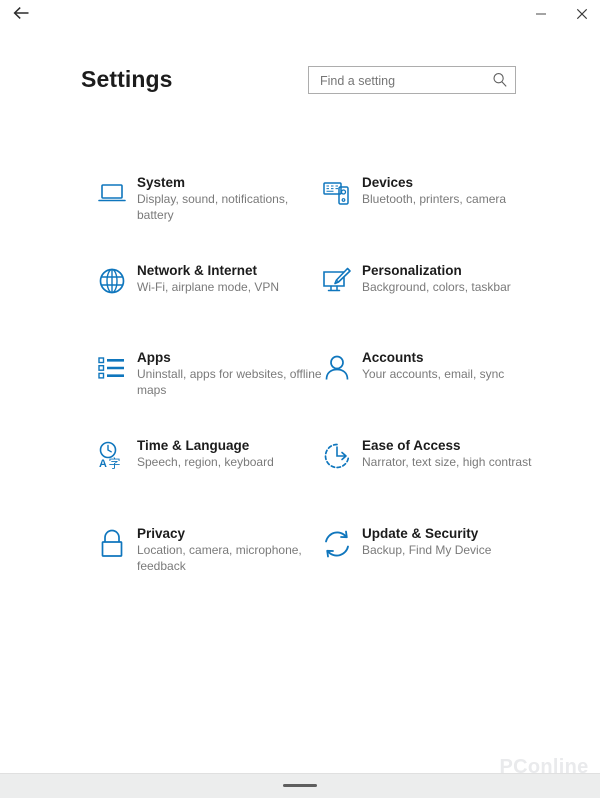  Describe the element at coordinates (436, 287) in the screenshot. I see `setting-item-subtitle: Background, colors, taskbar` at that location.